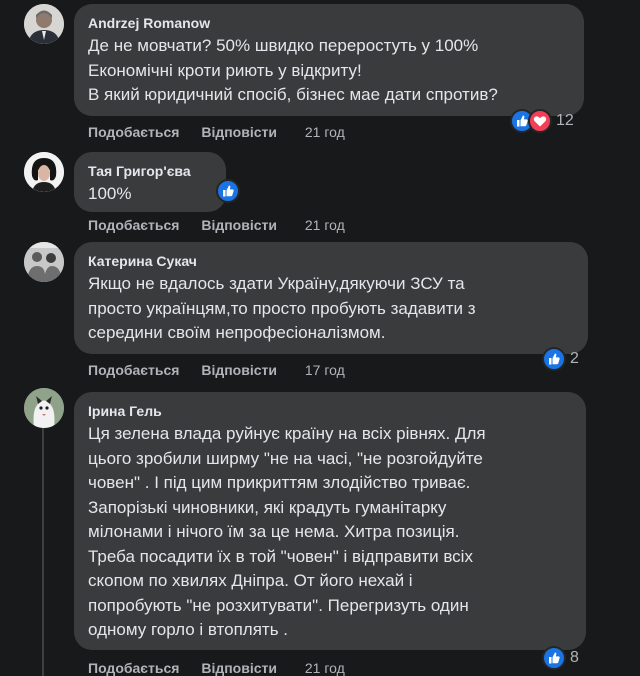 The width and height of the screenshot is (640, 676). Describe the element at coordinates (330, 411) in the screenshot. I see `comment-author: Ірина Гель` at that location.